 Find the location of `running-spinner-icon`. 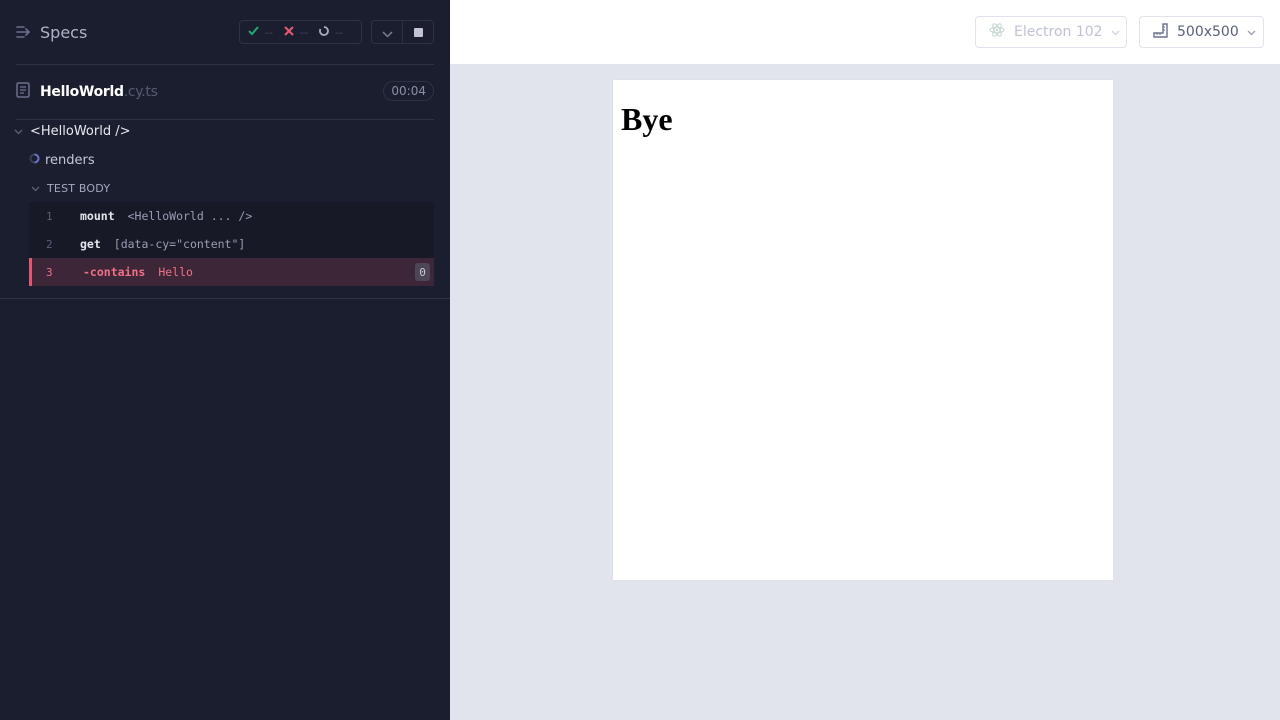

running-spinner-icon is located at coordinates (34, 160).